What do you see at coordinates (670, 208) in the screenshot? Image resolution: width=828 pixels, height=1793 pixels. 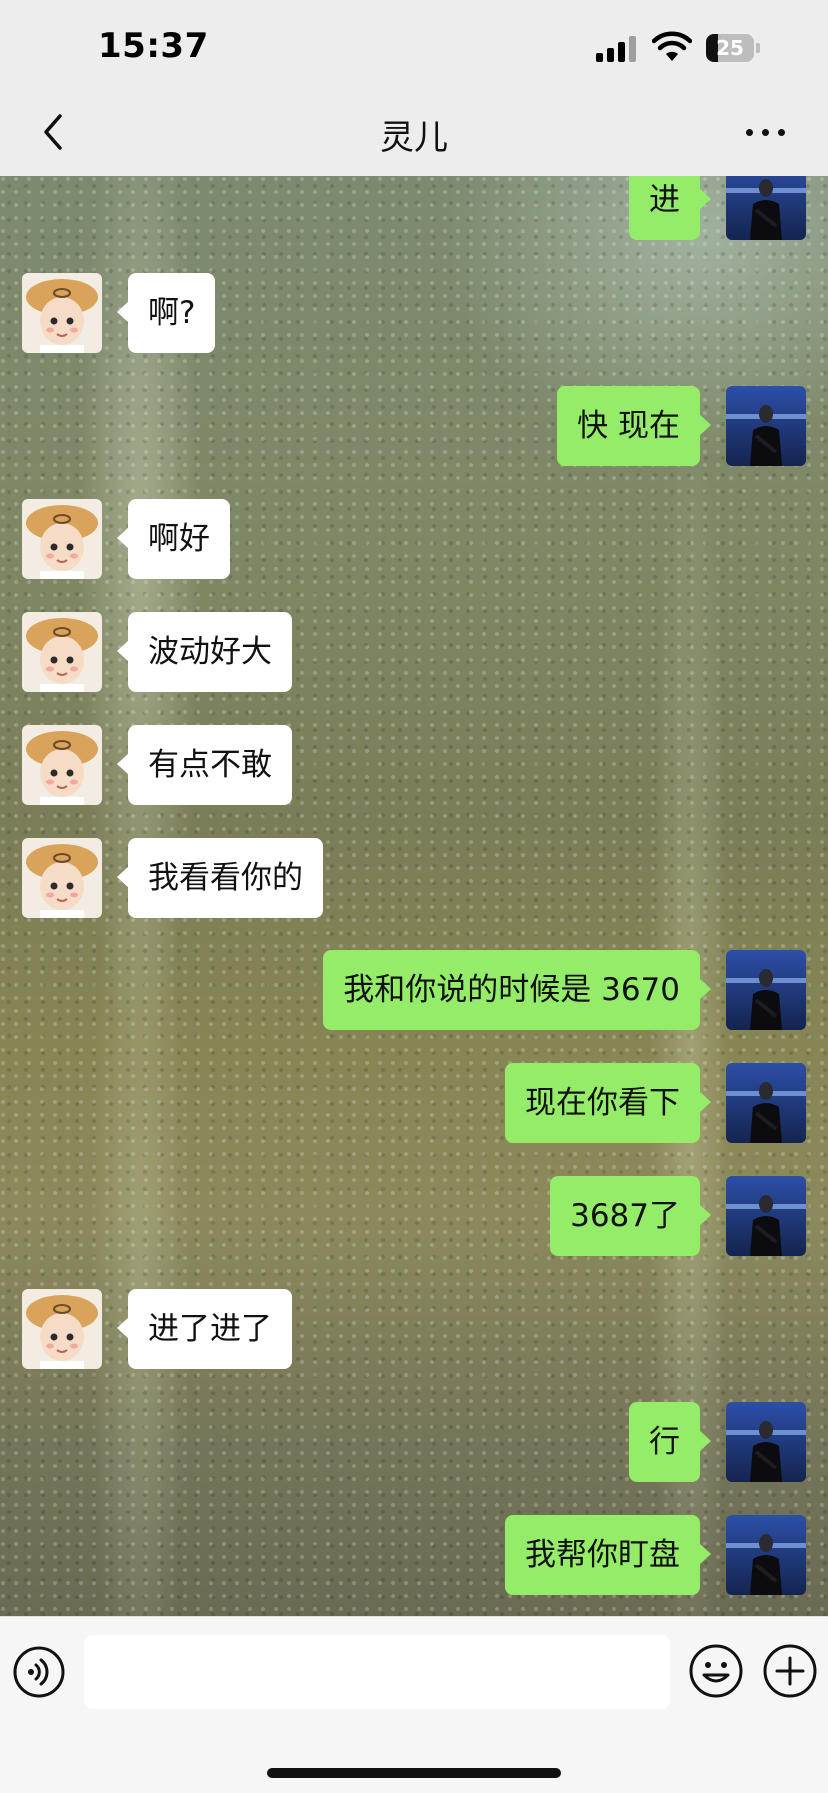 I see `message-bubble-outgoing: 进` at bounding box center [670, 208].